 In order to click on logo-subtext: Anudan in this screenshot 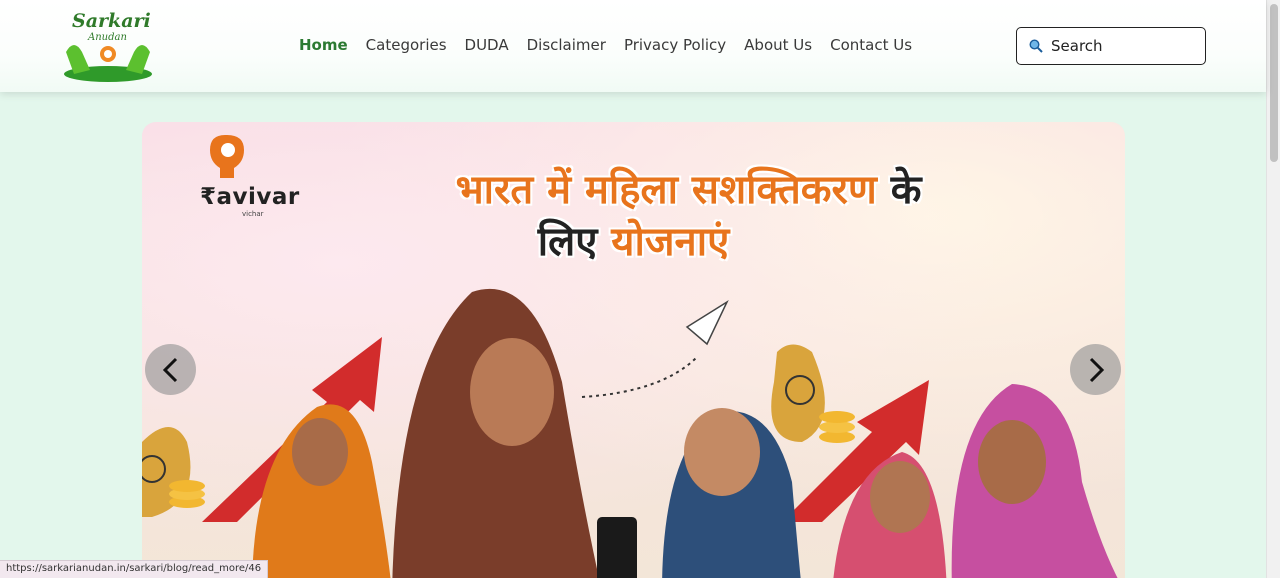, I will do `click(107, 37)`.